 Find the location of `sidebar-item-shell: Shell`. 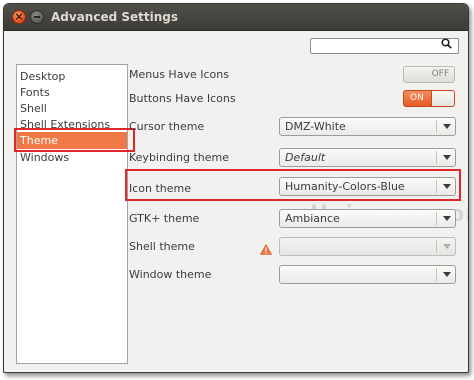

sidebar-item-shell: Shell is located at coordinates (72, 108).